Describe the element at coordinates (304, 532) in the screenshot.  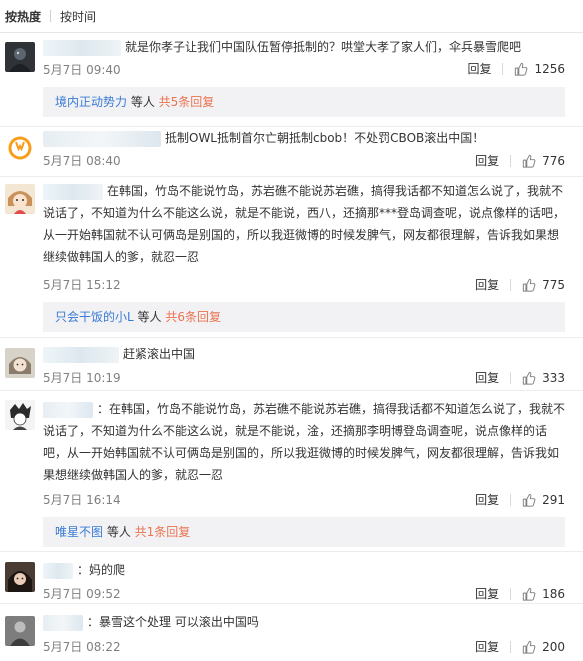
I see `sub-reply-summary: 唯星不图 等人 共1条回复` at that location.